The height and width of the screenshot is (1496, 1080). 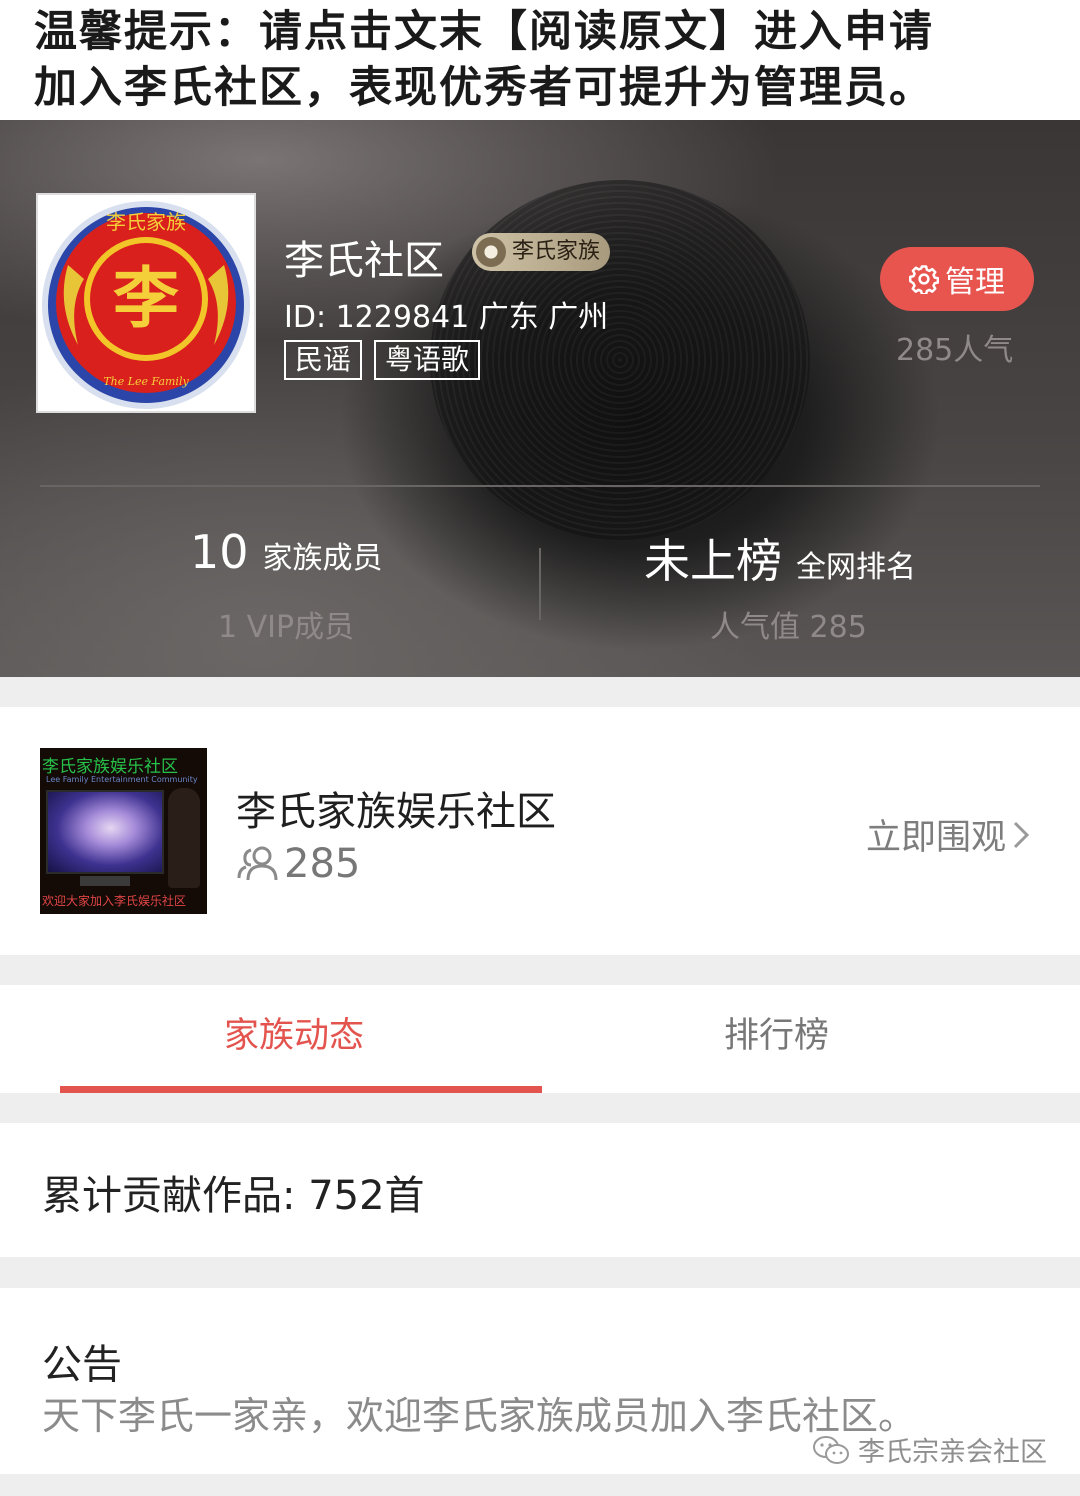 What do you see at coordinates (540, 486) in the screenshot?
I see `header-divider` at bounding box center [540, 486].